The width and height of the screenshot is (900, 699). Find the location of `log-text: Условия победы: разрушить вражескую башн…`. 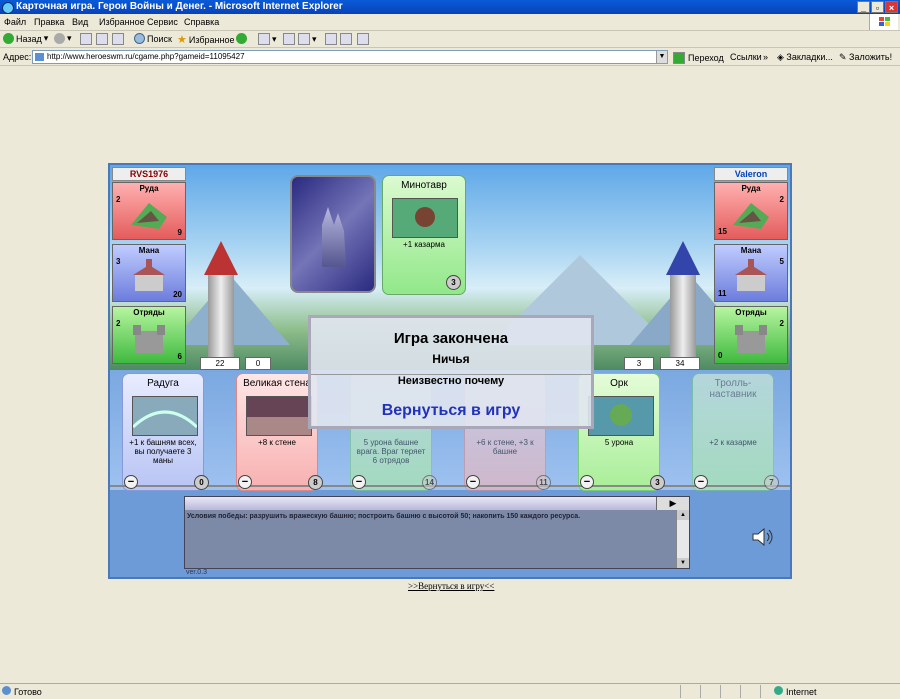

log-text: Условия победы: разрушить вражескую башн… is located at coordinates (384, 516).